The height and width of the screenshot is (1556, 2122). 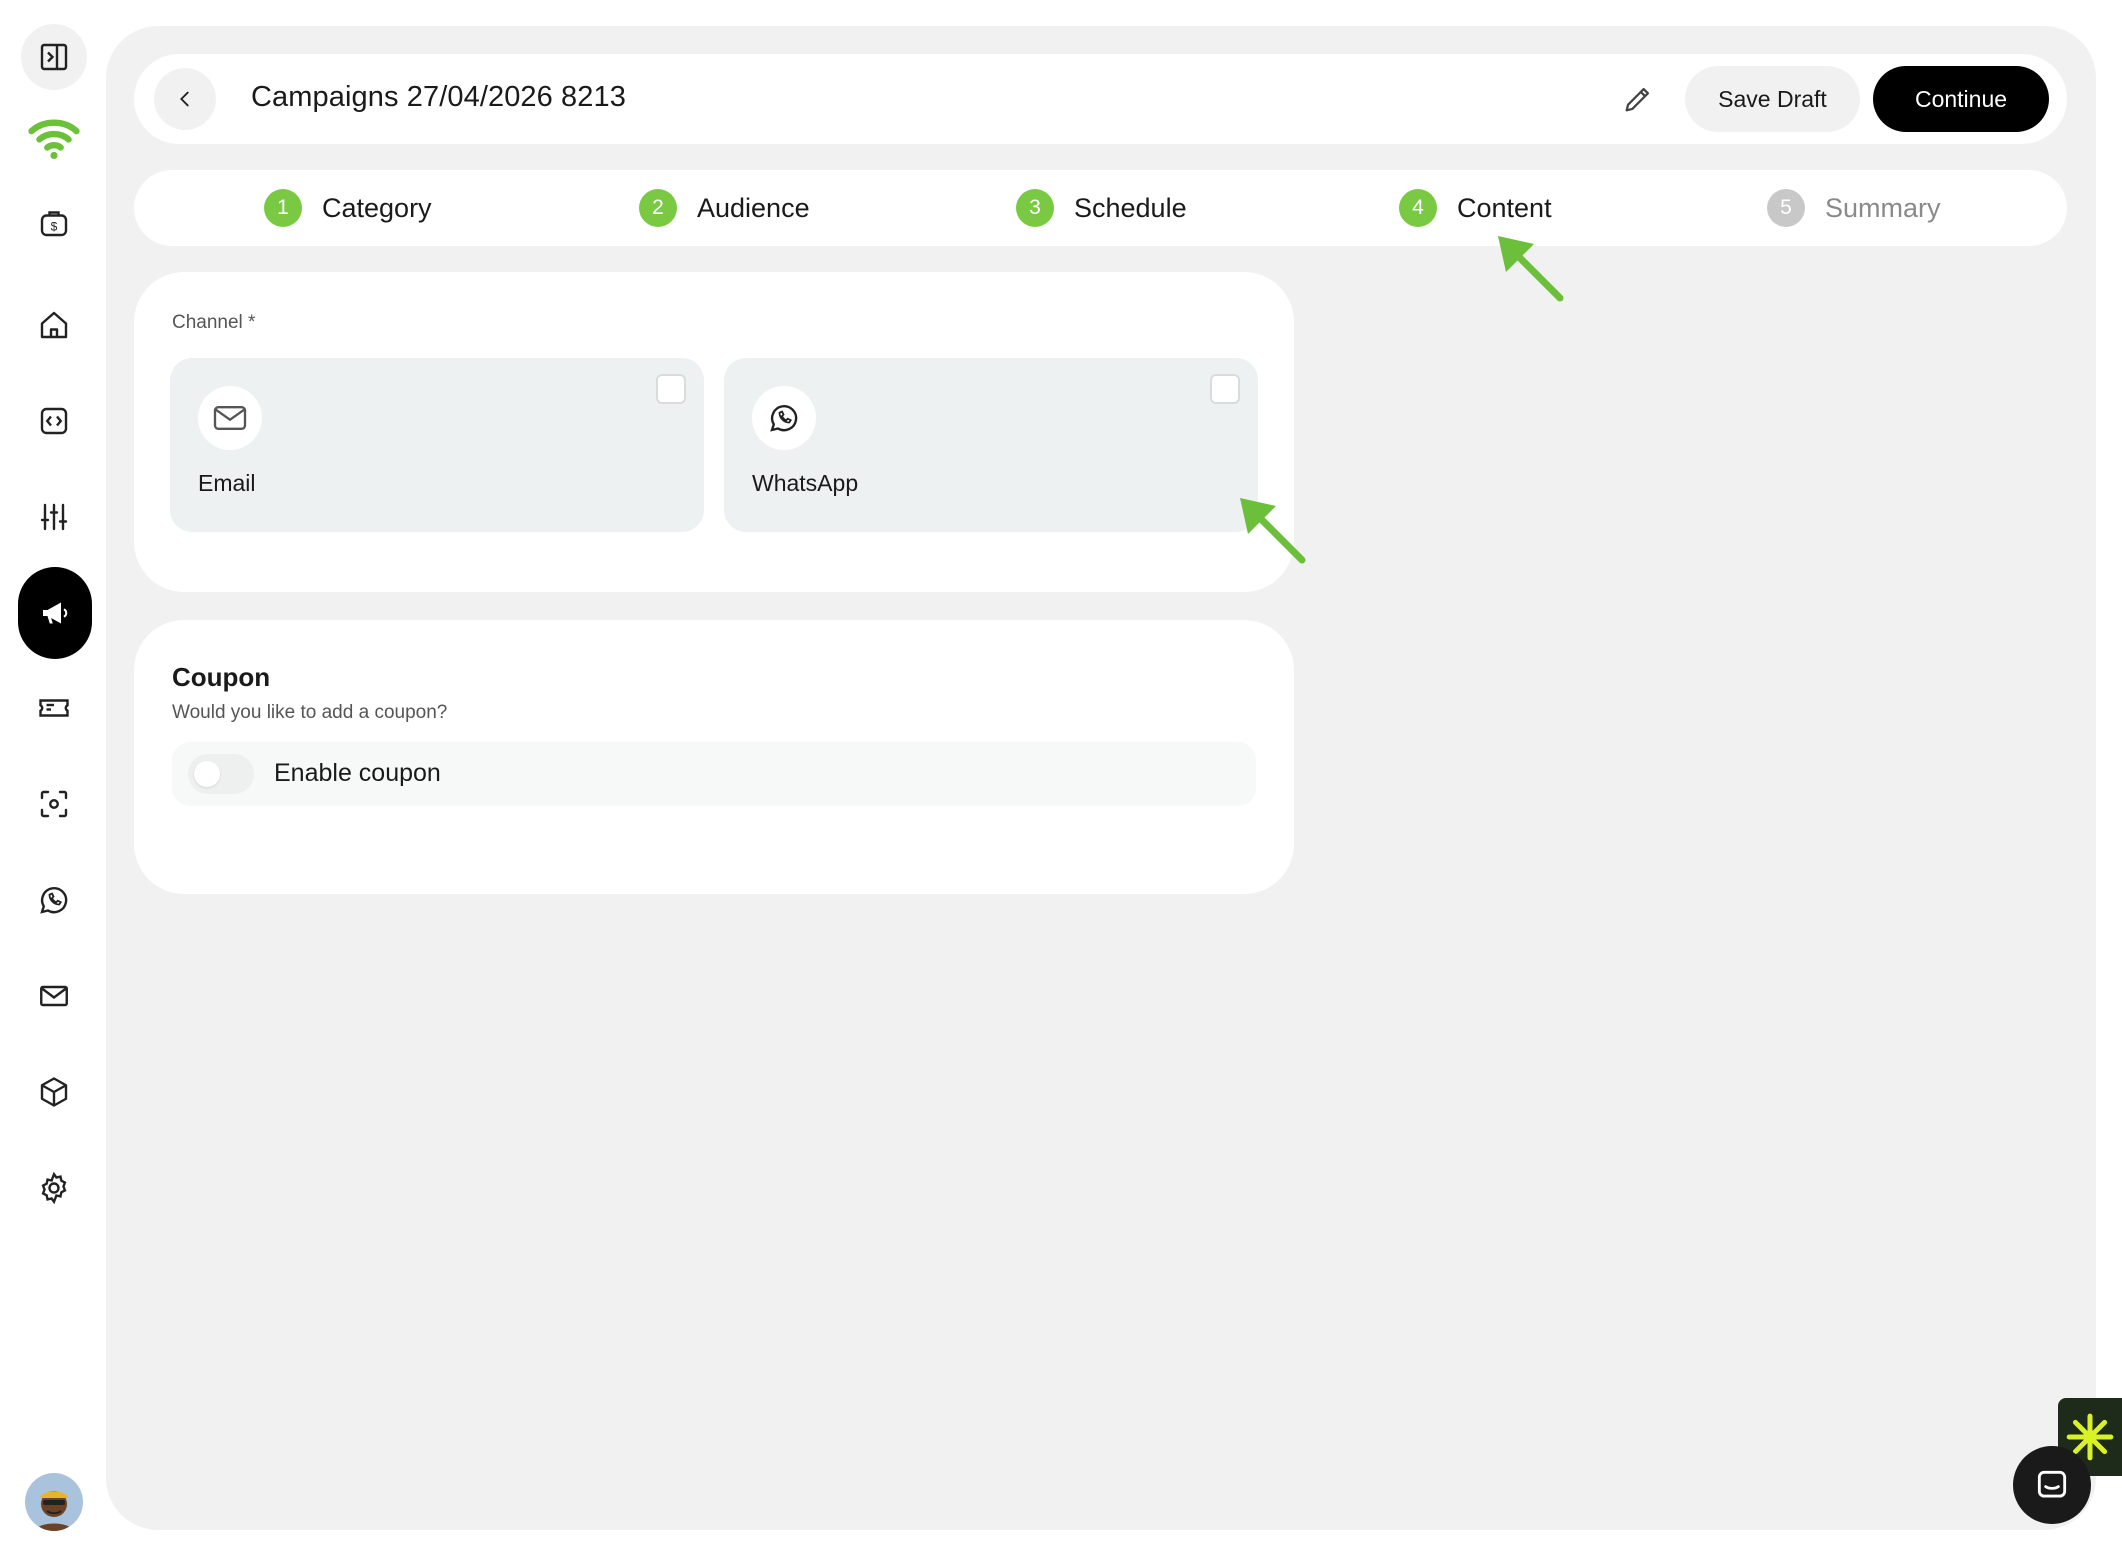 What do you see at coordinates (283, 208) in the screenshot?
I see `step-number: 1` at bounding box center [283, 208].